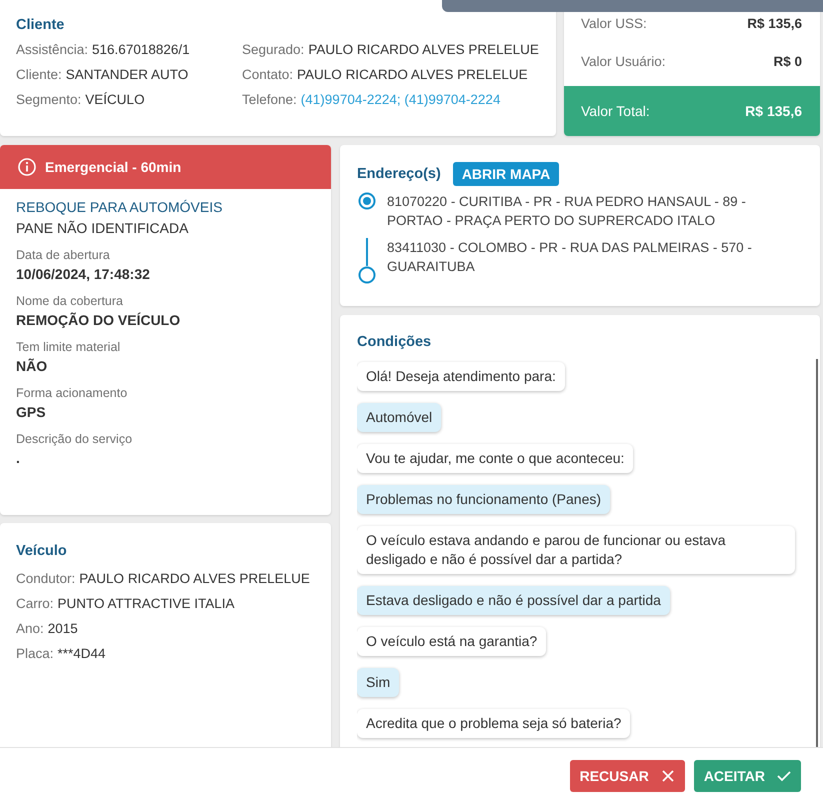 The width and height of the screenshot is (823, 801). I want to click on field-label: Assistência:, so click(52, 49).